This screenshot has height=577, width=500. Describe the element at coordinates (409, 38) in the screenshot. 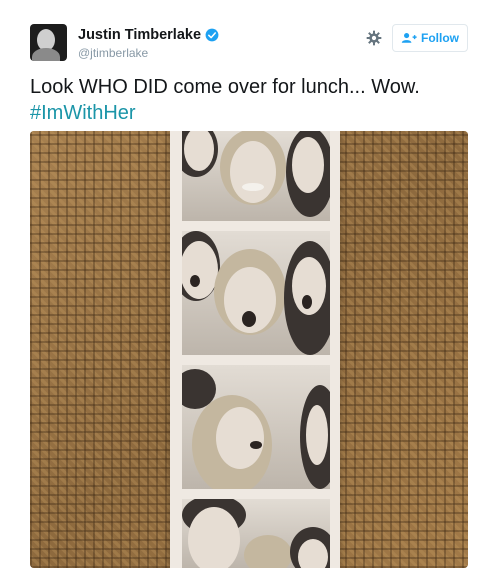

I see `add-user-icon` at that location.